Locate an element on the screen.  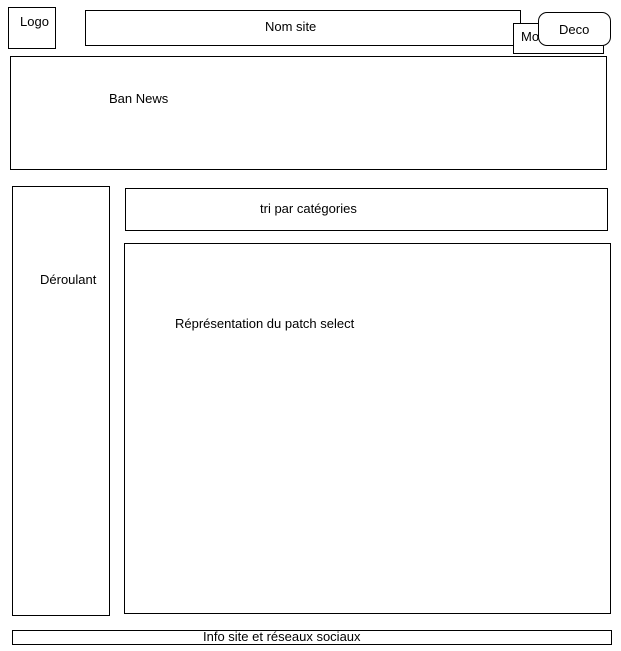
logo-text: Logo is located at coordinates (34, 21).